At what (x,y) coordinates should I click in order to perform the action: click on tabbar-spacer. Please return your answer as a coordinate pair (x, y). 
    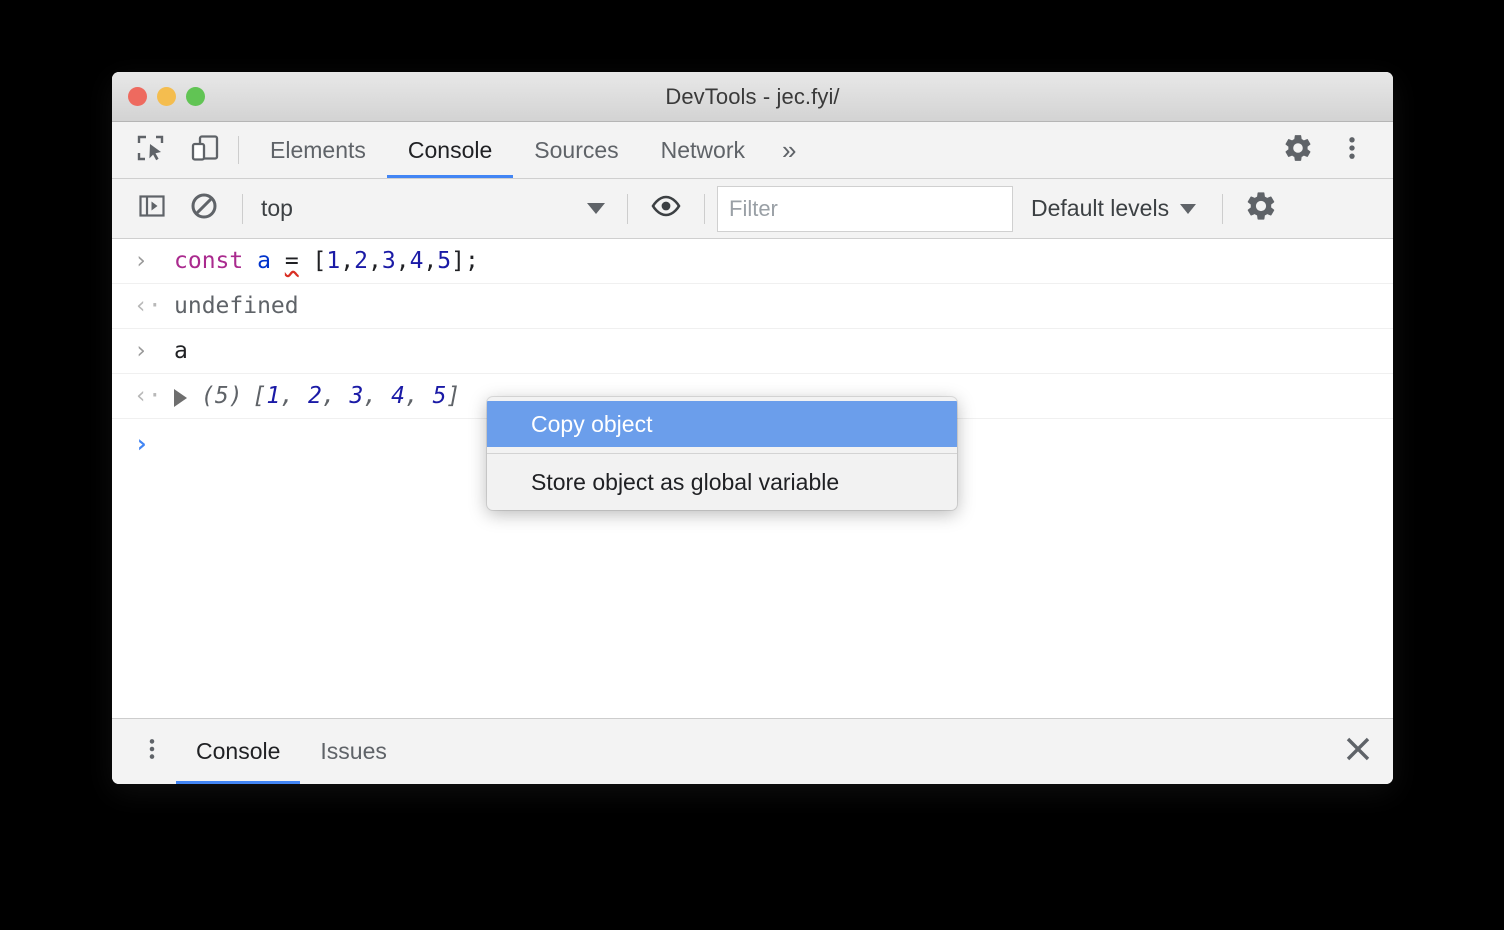
    Looking at the image, I should click on (1033, 150).